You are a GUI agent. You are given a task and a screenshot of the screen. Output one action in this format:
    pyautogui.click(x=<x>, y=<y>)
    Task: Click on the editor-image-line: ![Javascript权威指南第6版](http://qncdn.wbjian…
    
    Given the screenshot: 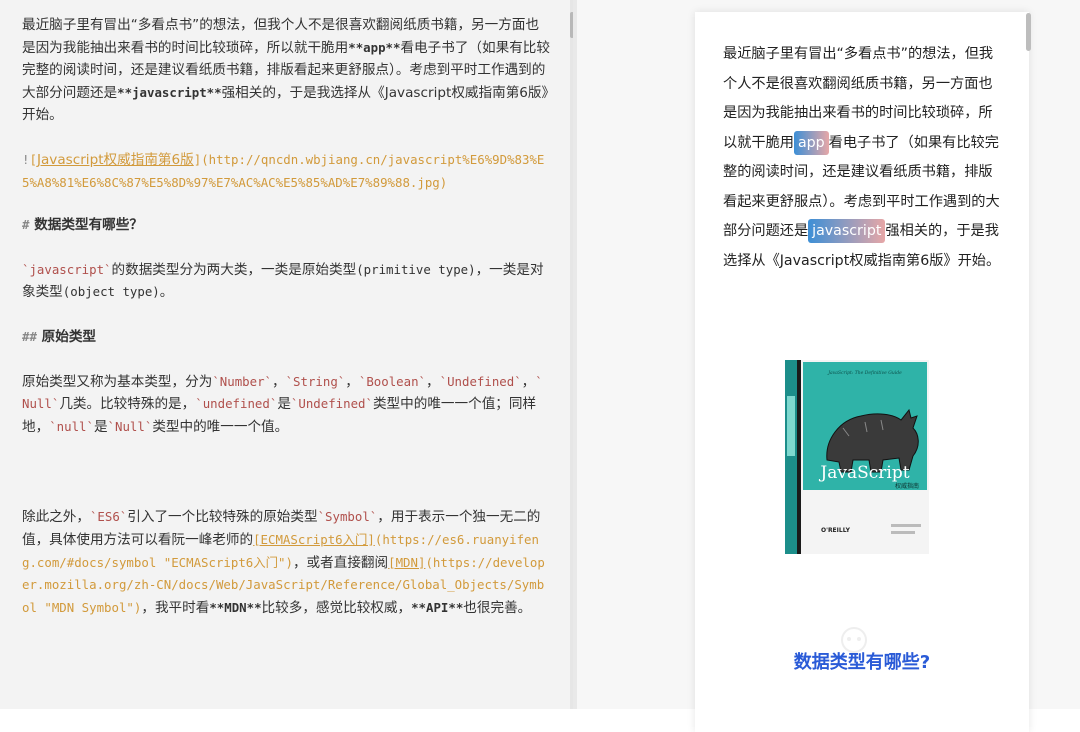 What is the action you would take?
    pyautogui.click(x=286, y=171)
    